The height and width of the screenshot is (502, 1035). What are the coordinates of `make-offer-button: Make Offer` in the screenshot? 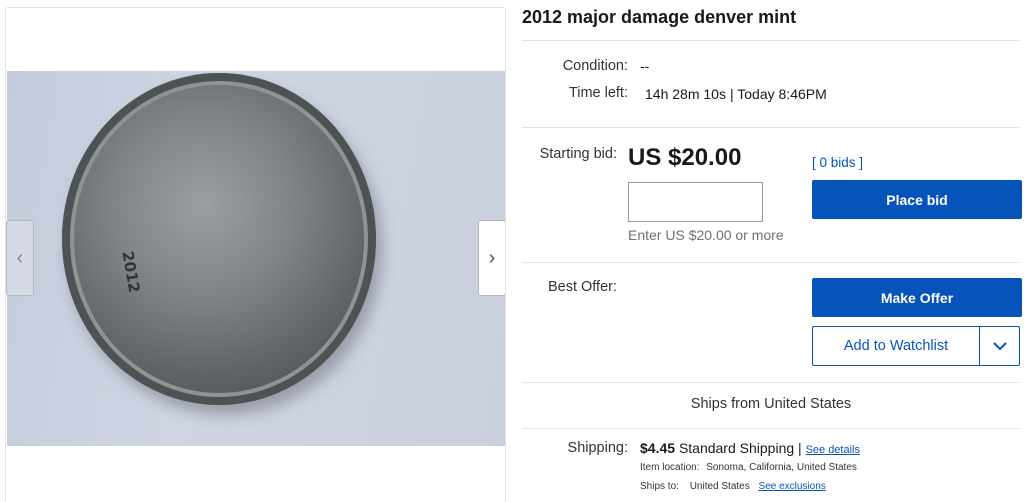 It's located at (917, 297).